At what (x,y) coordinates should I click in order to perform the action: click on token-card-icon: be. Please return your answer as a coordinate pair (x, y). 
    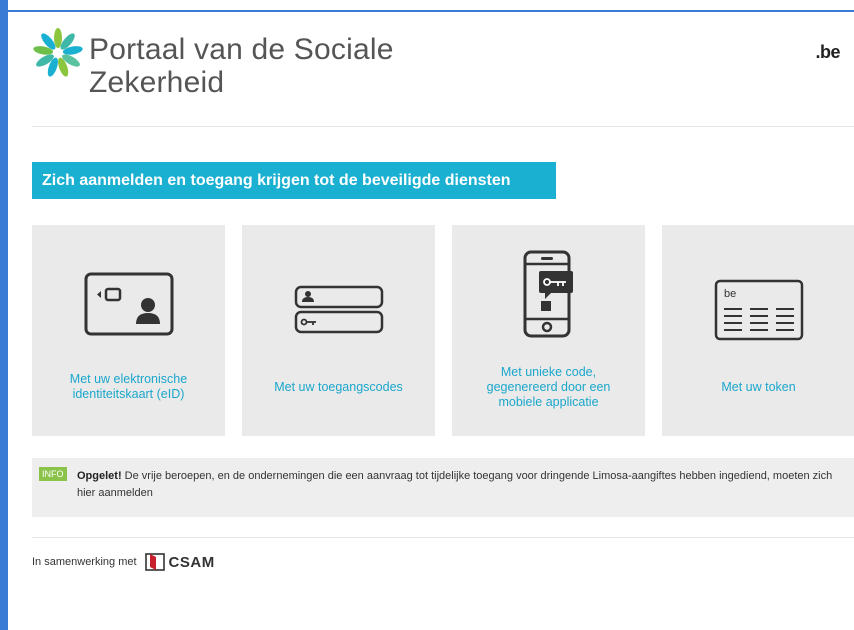
    Looking at the image, I should click on (758, 310).